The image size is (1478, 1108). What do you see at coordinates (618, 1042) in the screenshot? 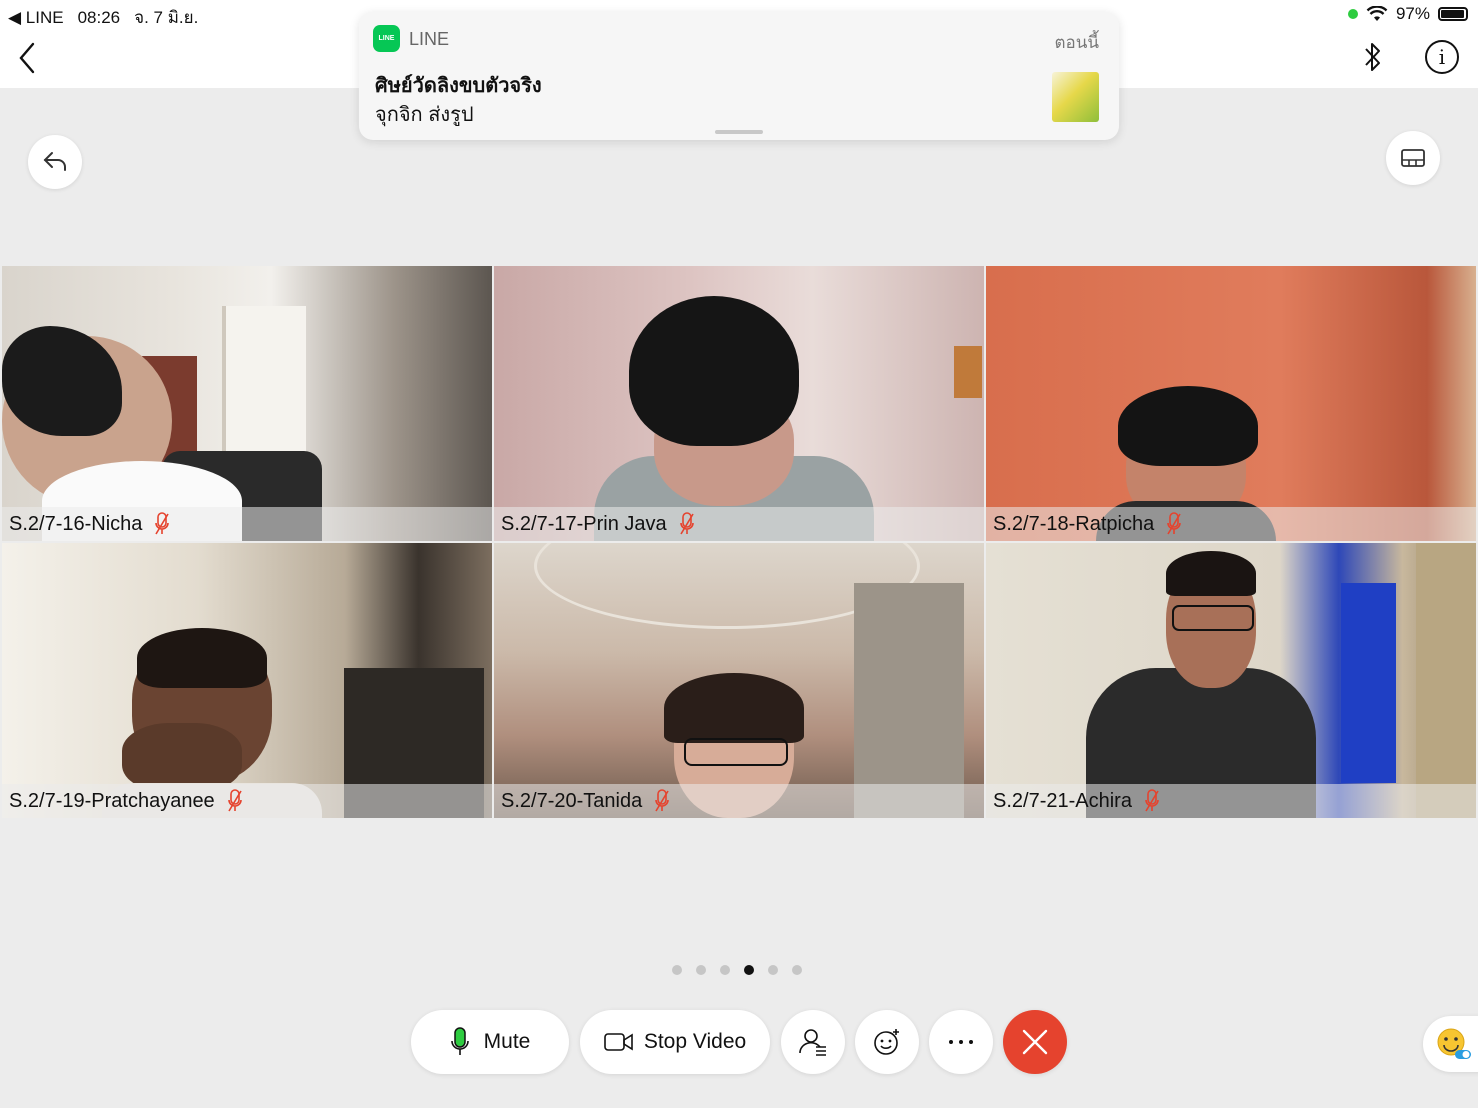
I see `video-camera-icon` at bounding box center [618, 1042].